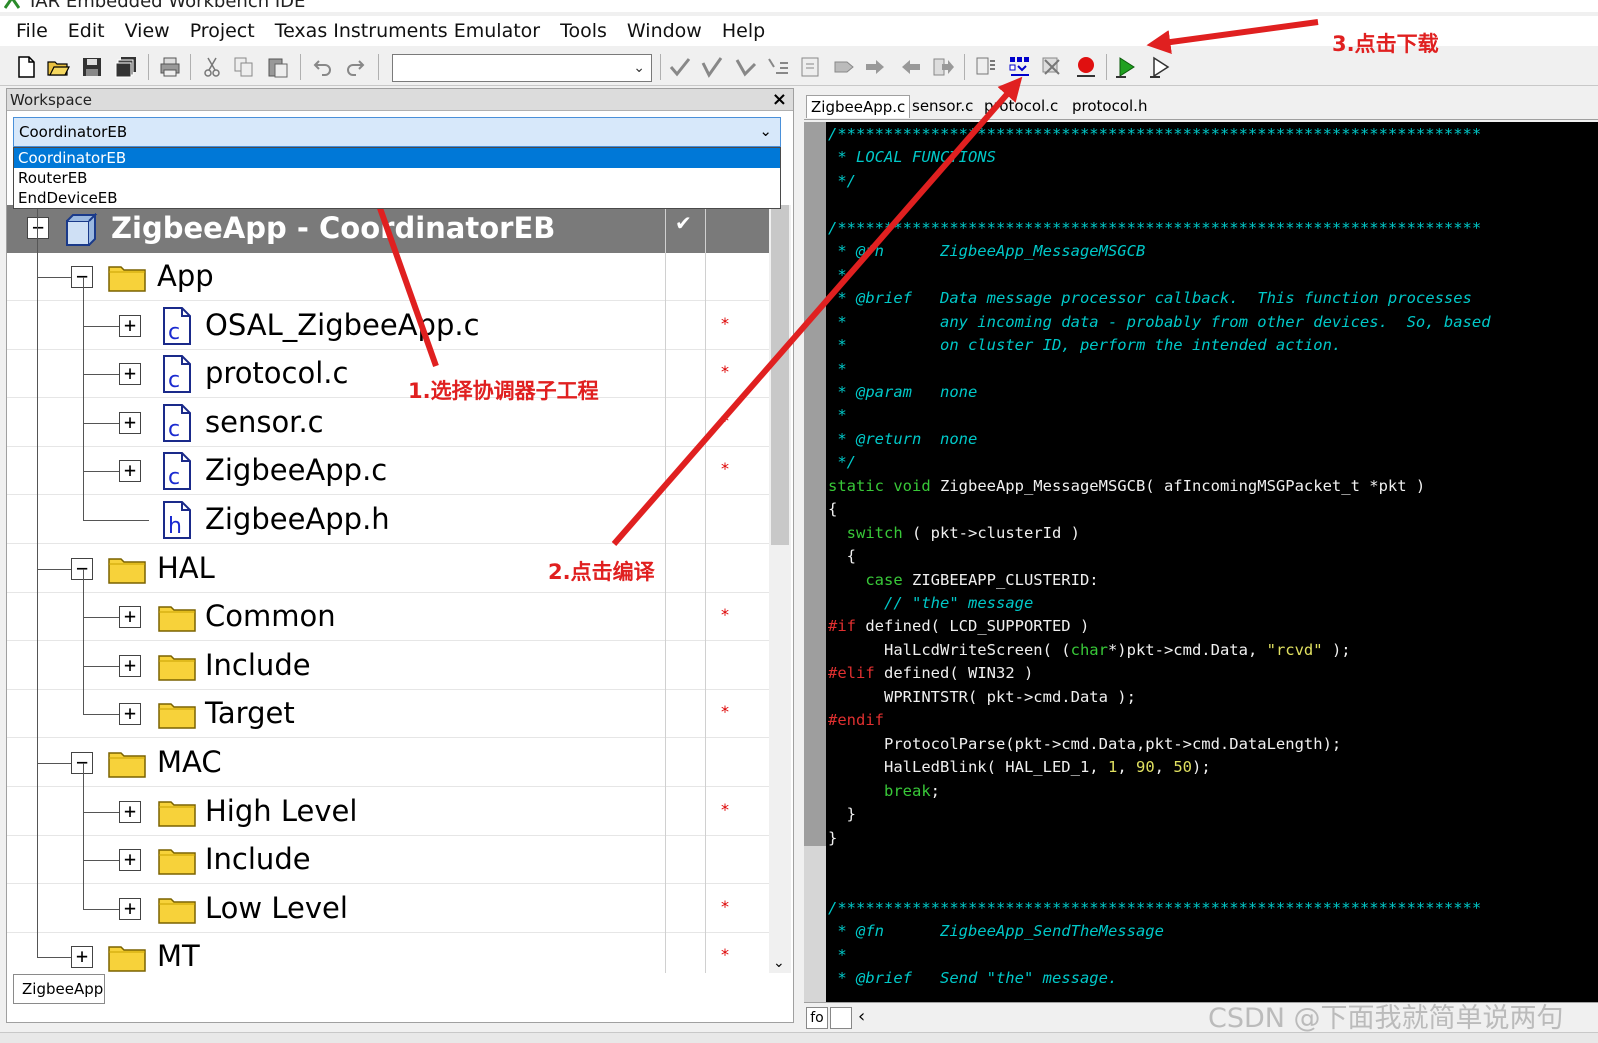 This screenshot has width=1598, height=1043. What do you see at coordinates (876, 67) in the screenshot?
I see `next-bookmark-button` at bounding box center [876, 67].